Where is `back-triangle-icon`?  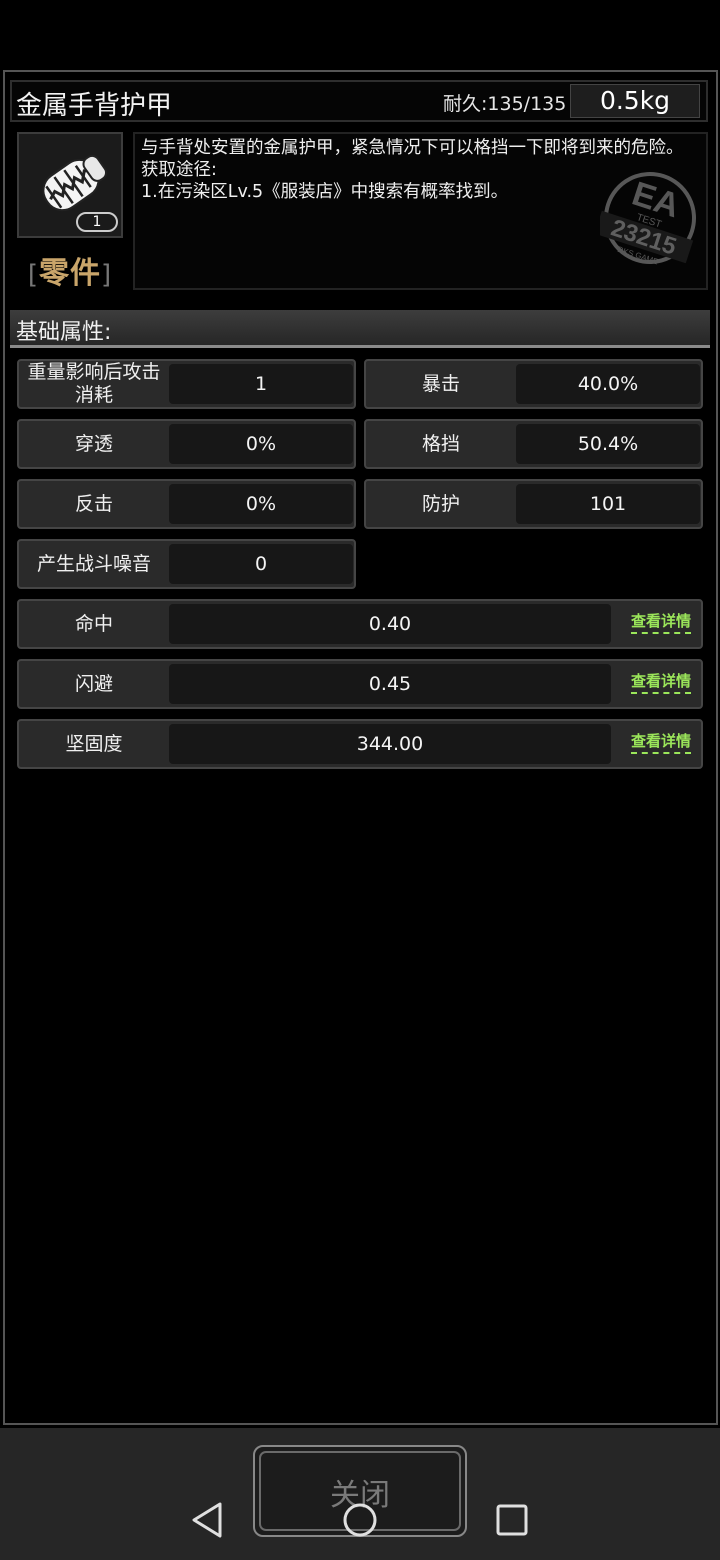 back-triangle-icon is located at coordinates (207, 1520).